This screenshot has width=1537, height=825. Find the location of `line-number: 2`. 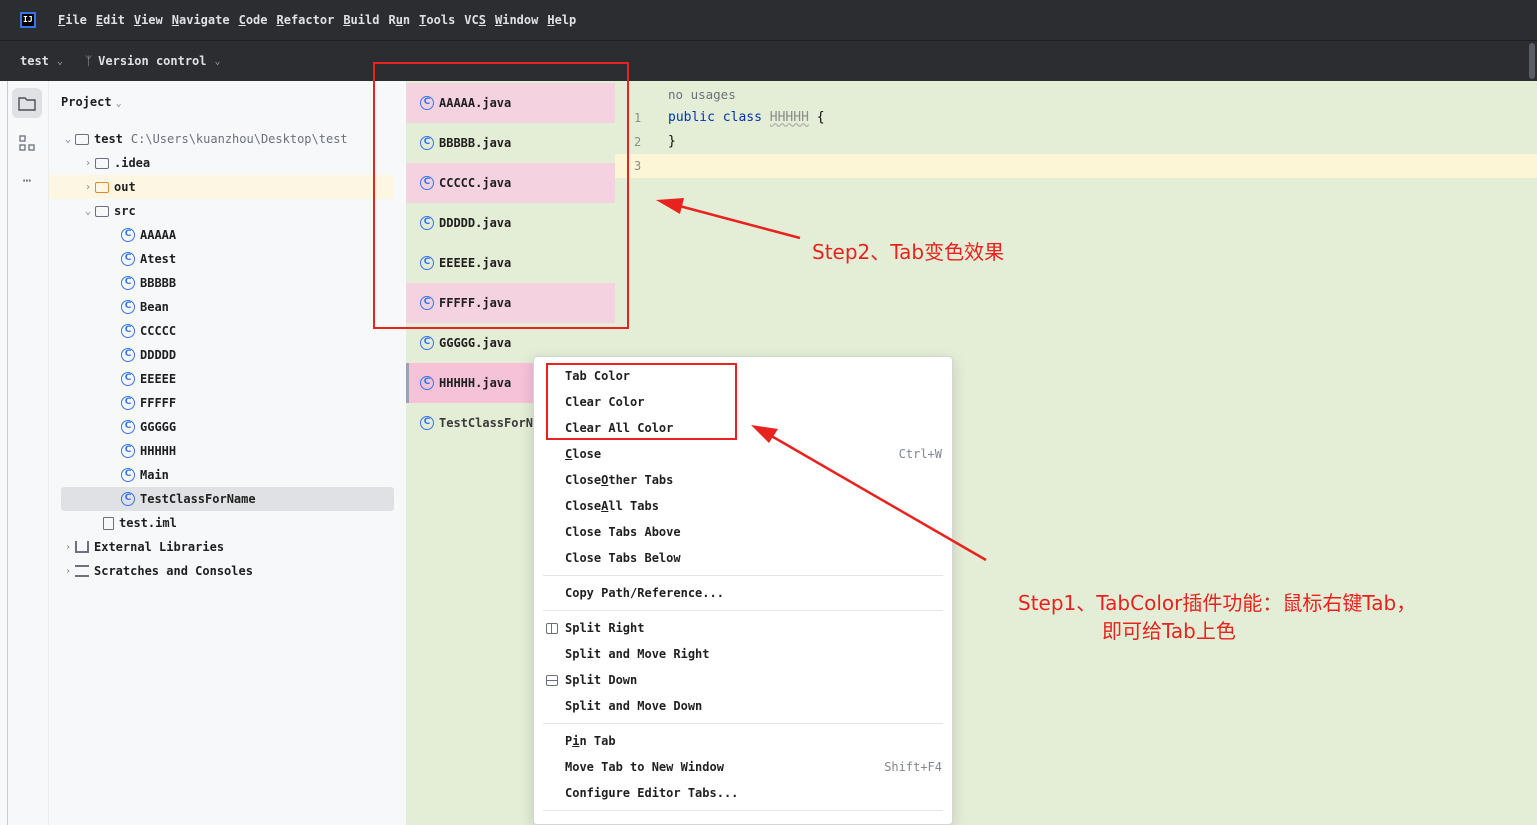

line-number: 2 is located at coordinates (638, 142).